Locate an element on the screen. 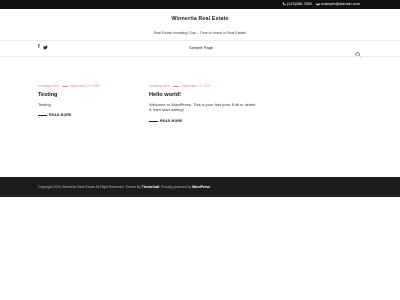  site-title: Winnertia Real Estate is located at coordinates (200, 19).